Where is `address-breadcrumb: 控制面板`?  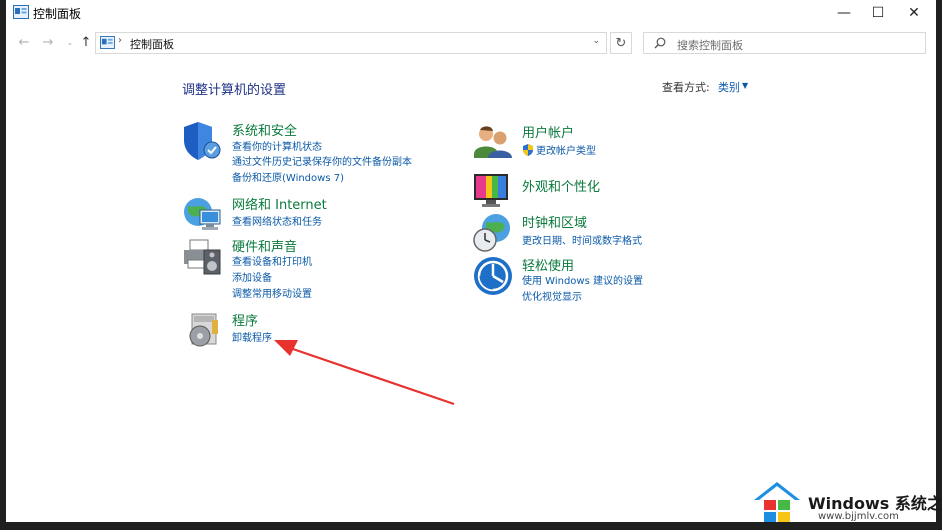 address-breadcrumb: 控制面板 is located at coordinates (152, 44).